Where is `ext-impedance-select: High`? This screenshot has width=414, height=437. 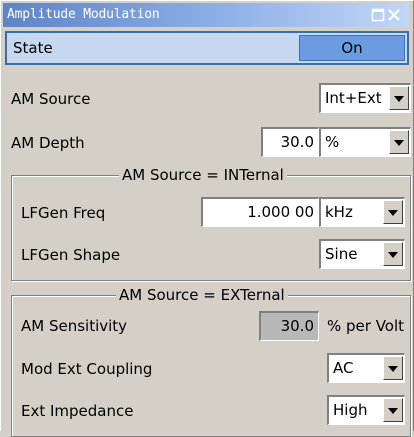
ext-impedance-select: High is located at coordinates (366, 410).